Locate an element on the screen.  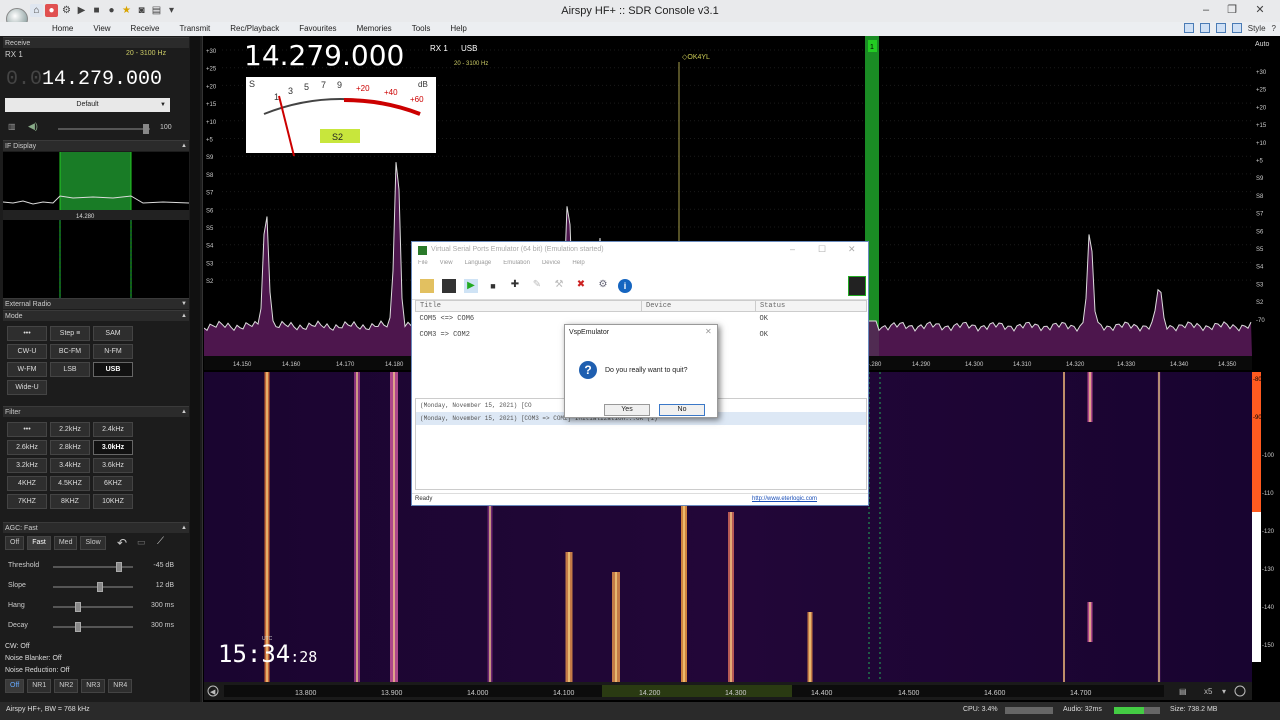
mode-more-button: ••• is located at coordinates (27, 333).